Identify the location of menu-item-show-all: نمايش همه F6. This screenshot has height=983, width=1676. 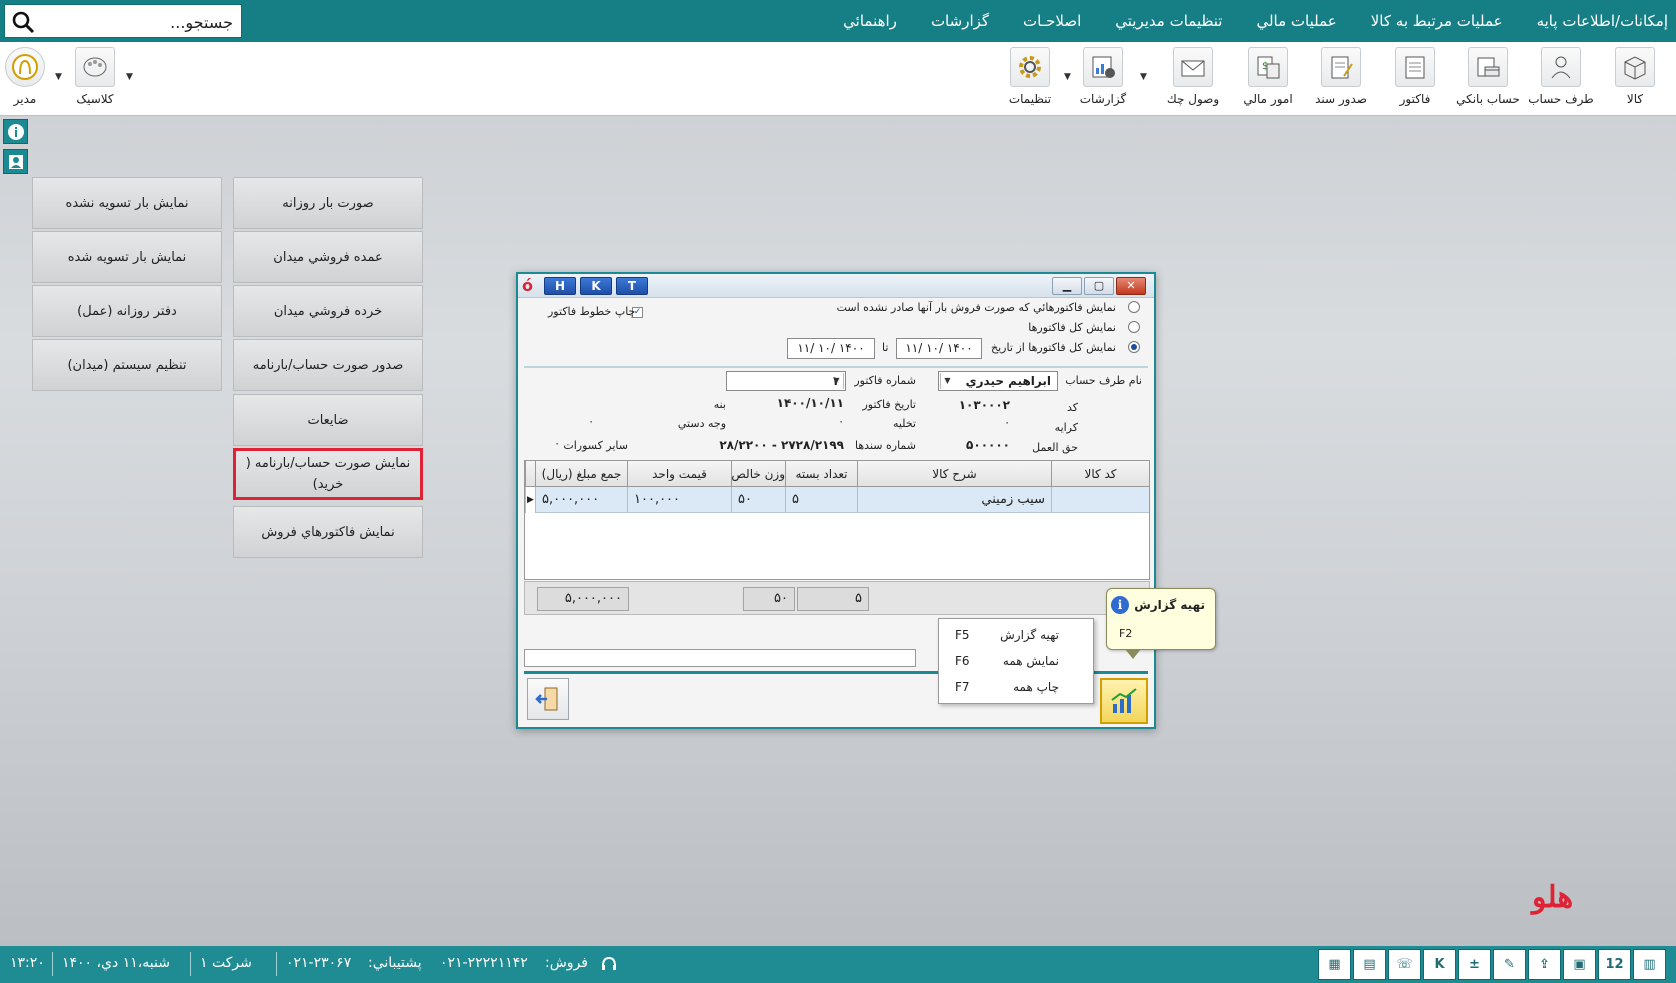
(1016, 661).